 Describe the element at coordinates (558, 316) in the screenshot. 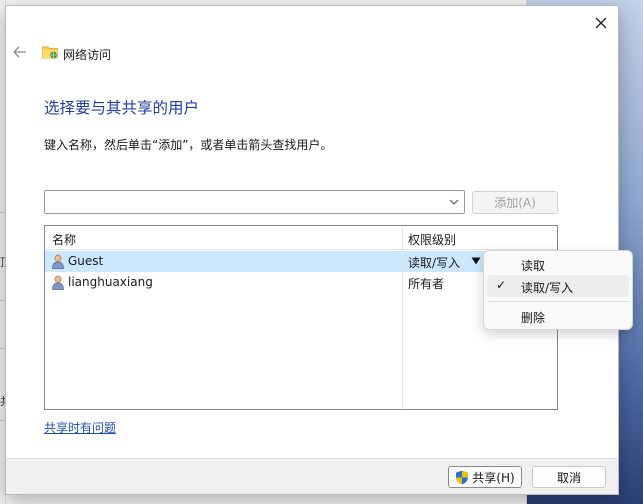

I see `menu-item-remove: 删除` at that location.